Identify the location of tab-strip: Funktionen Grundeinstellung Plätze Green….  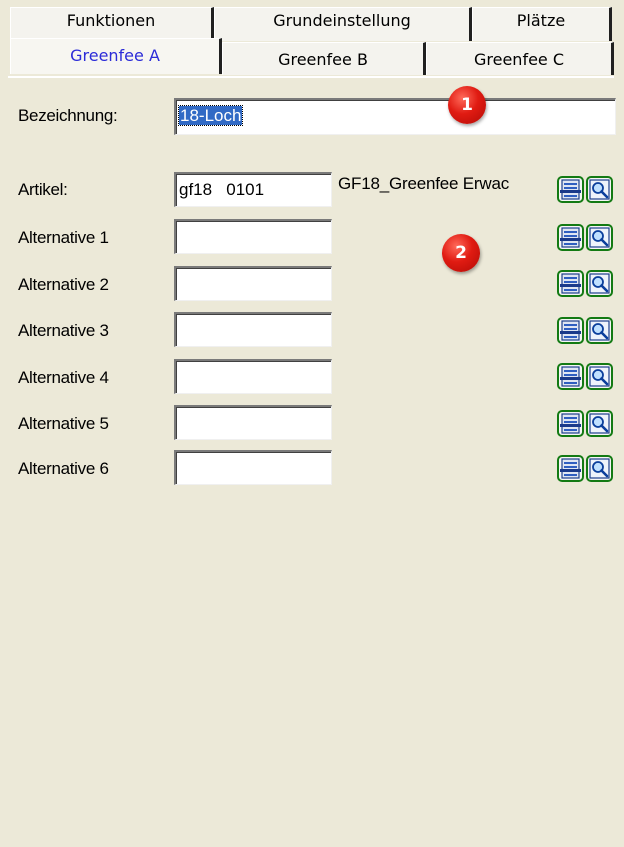
(312, 40).